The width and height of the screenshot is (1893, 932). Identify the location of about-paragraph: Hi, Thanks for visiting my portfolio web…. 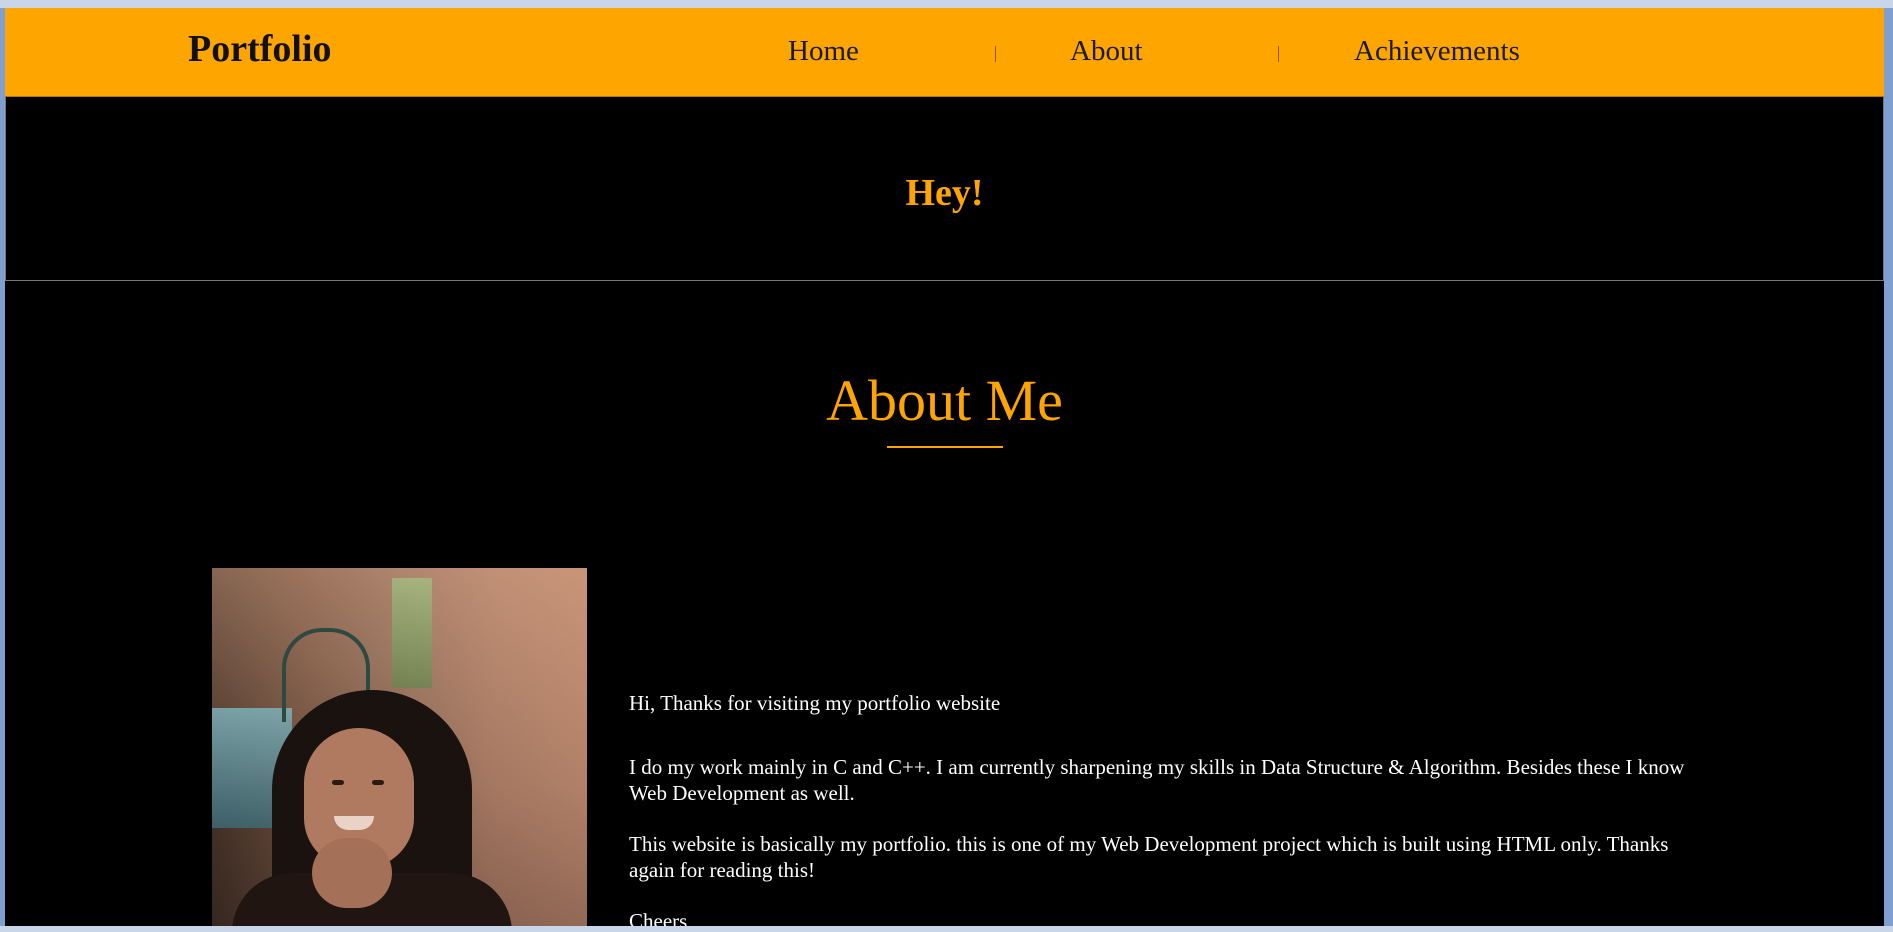
(815, 703).